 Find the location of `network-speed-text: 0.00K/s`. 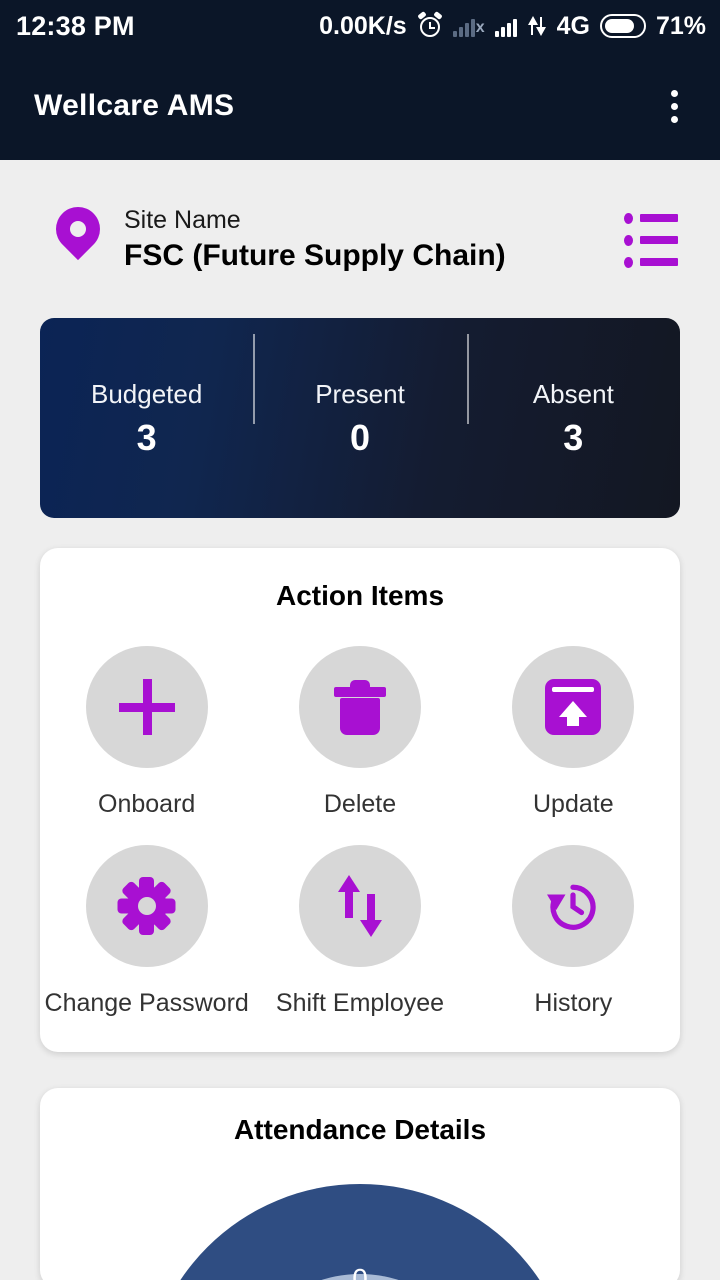

network-speed-text: 0.00K/s is located at coordinates (363, 25).